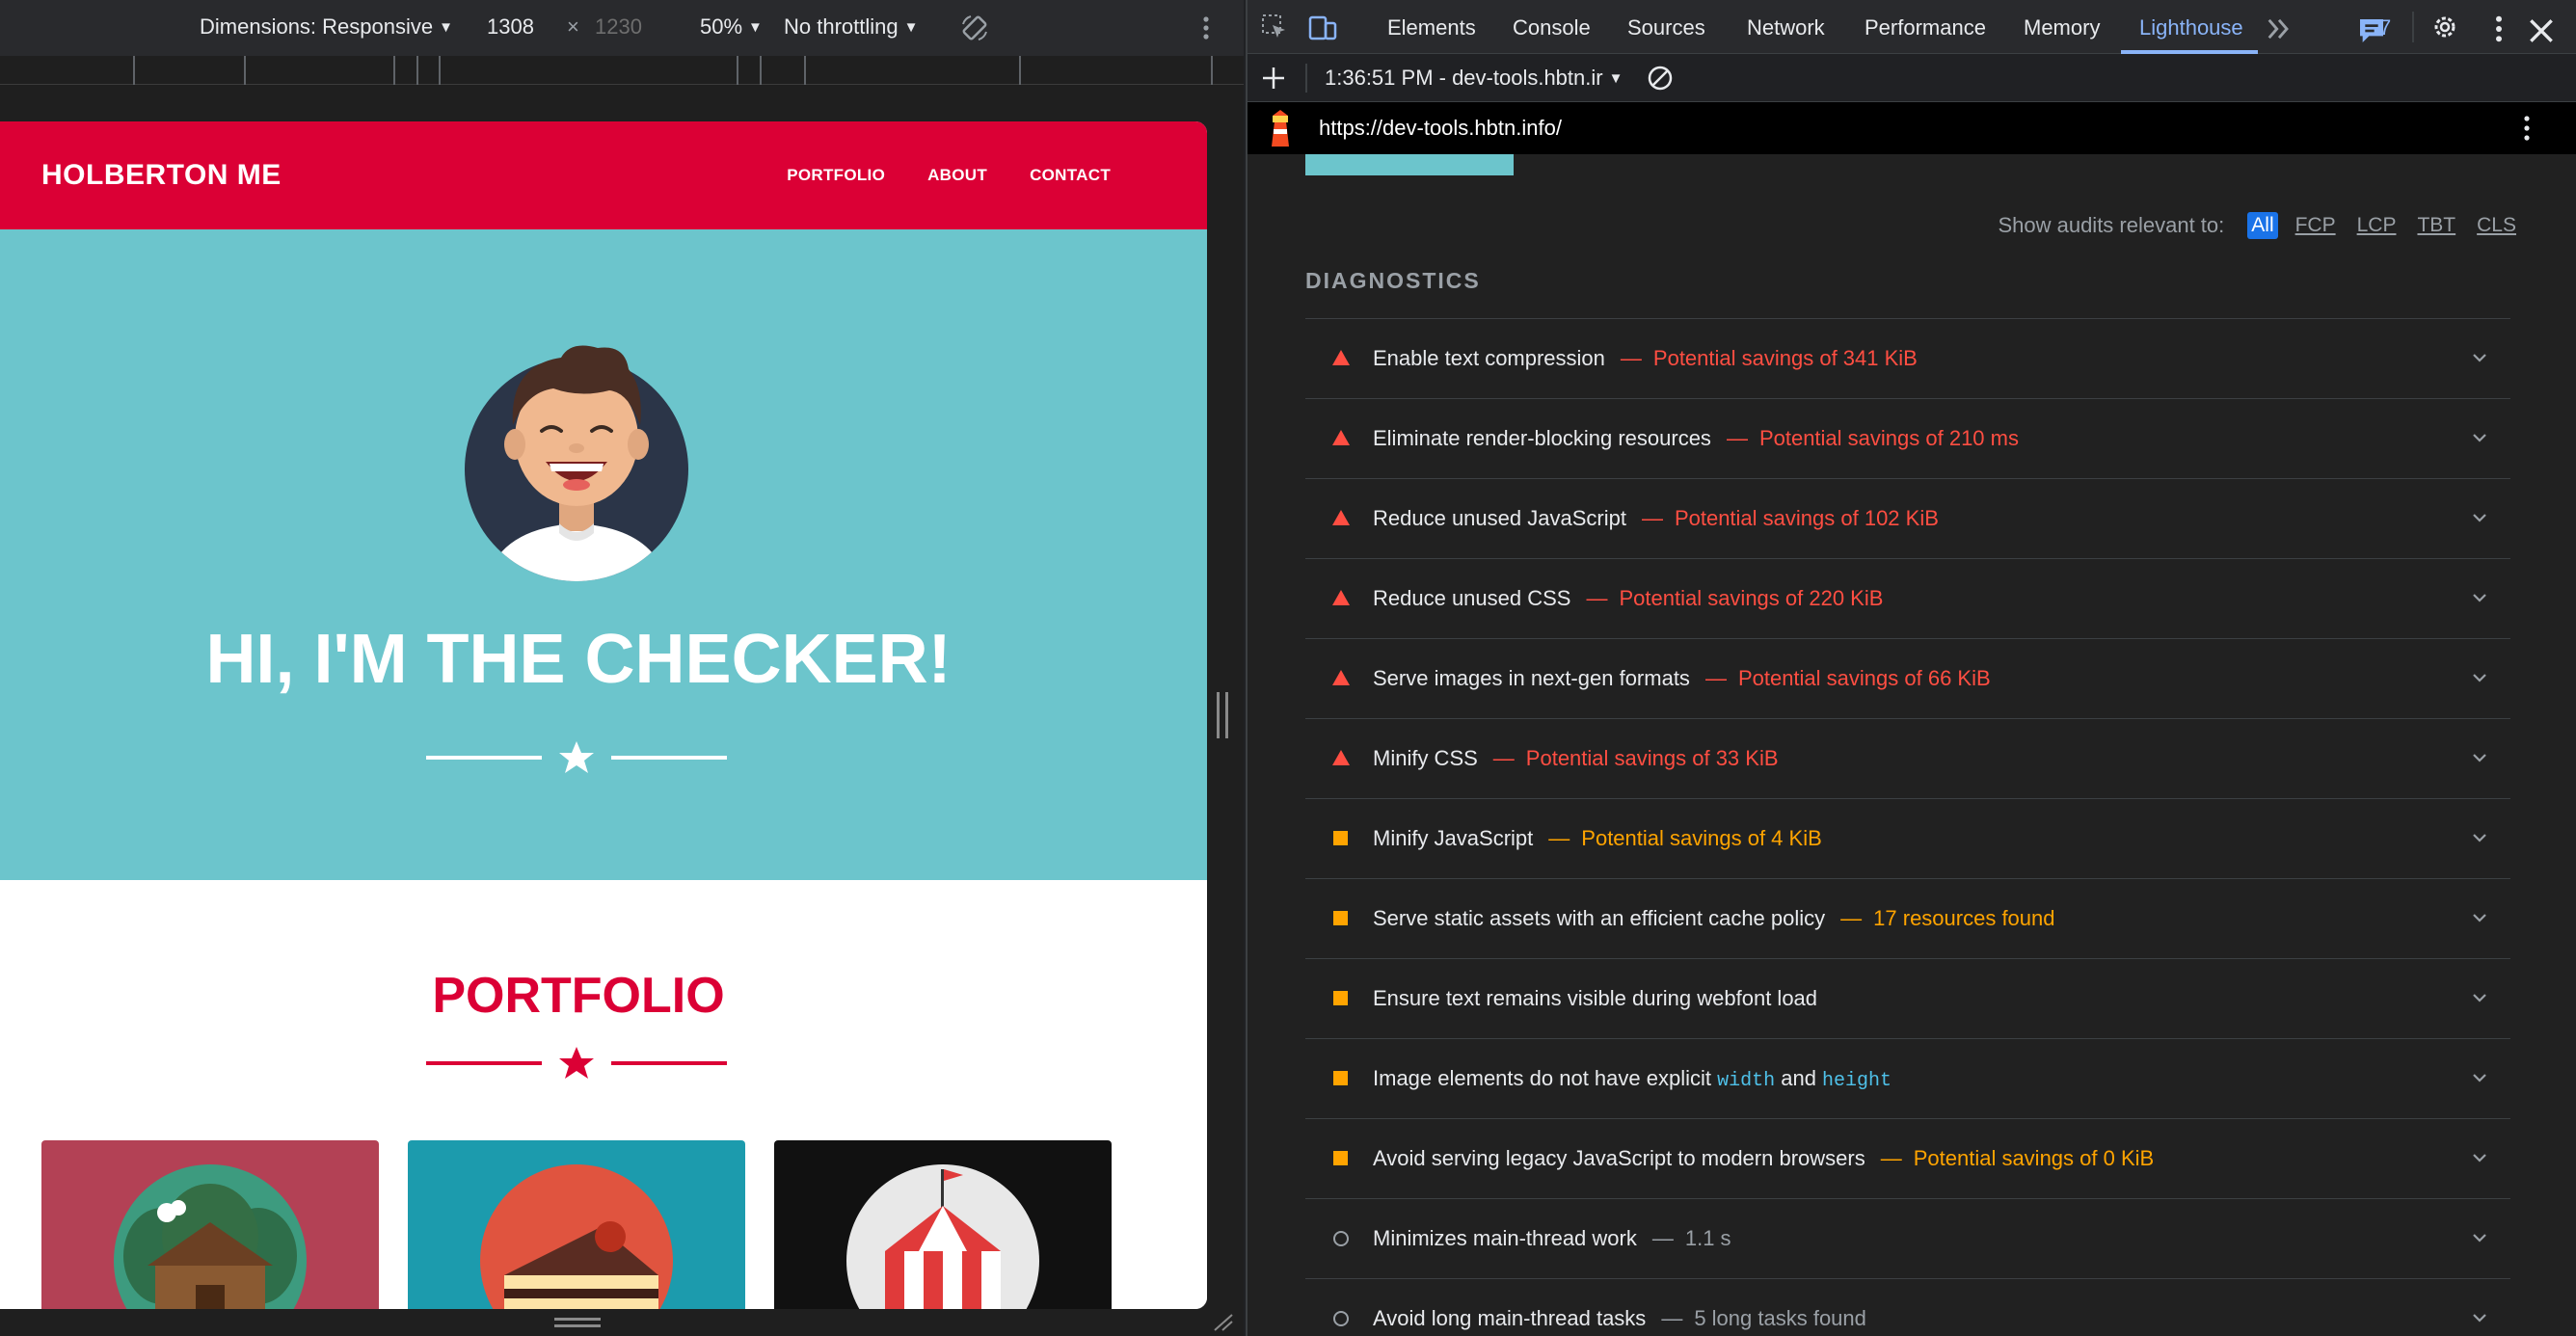 The image size is (2576, 1336). Describe the element at coordinates (1206, 28) in the screenshot. I see `more-options-icon` at that location.